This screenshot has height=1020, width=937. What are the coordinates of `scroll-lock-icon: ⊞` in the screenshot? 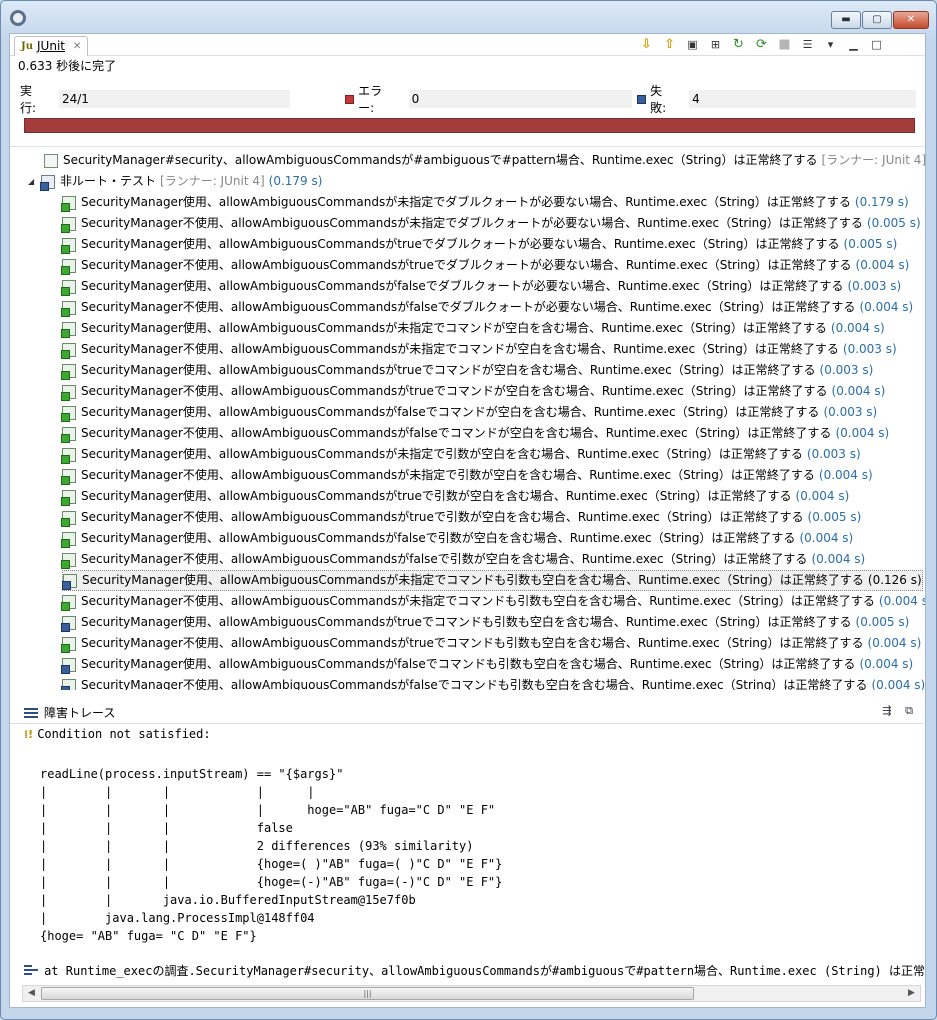 It's located at (715, 45).